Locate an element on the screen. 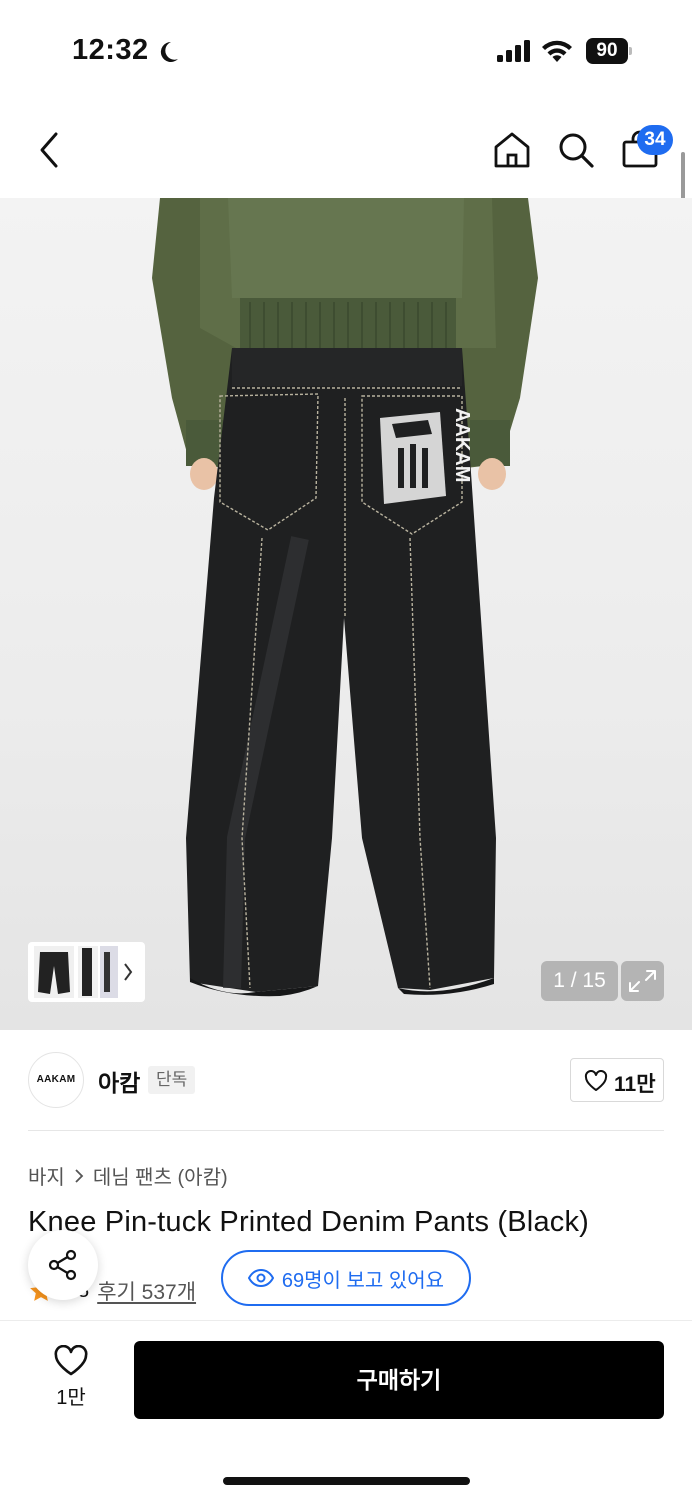  brand-like-count: 11만 is located at coordinates (635, 1084).